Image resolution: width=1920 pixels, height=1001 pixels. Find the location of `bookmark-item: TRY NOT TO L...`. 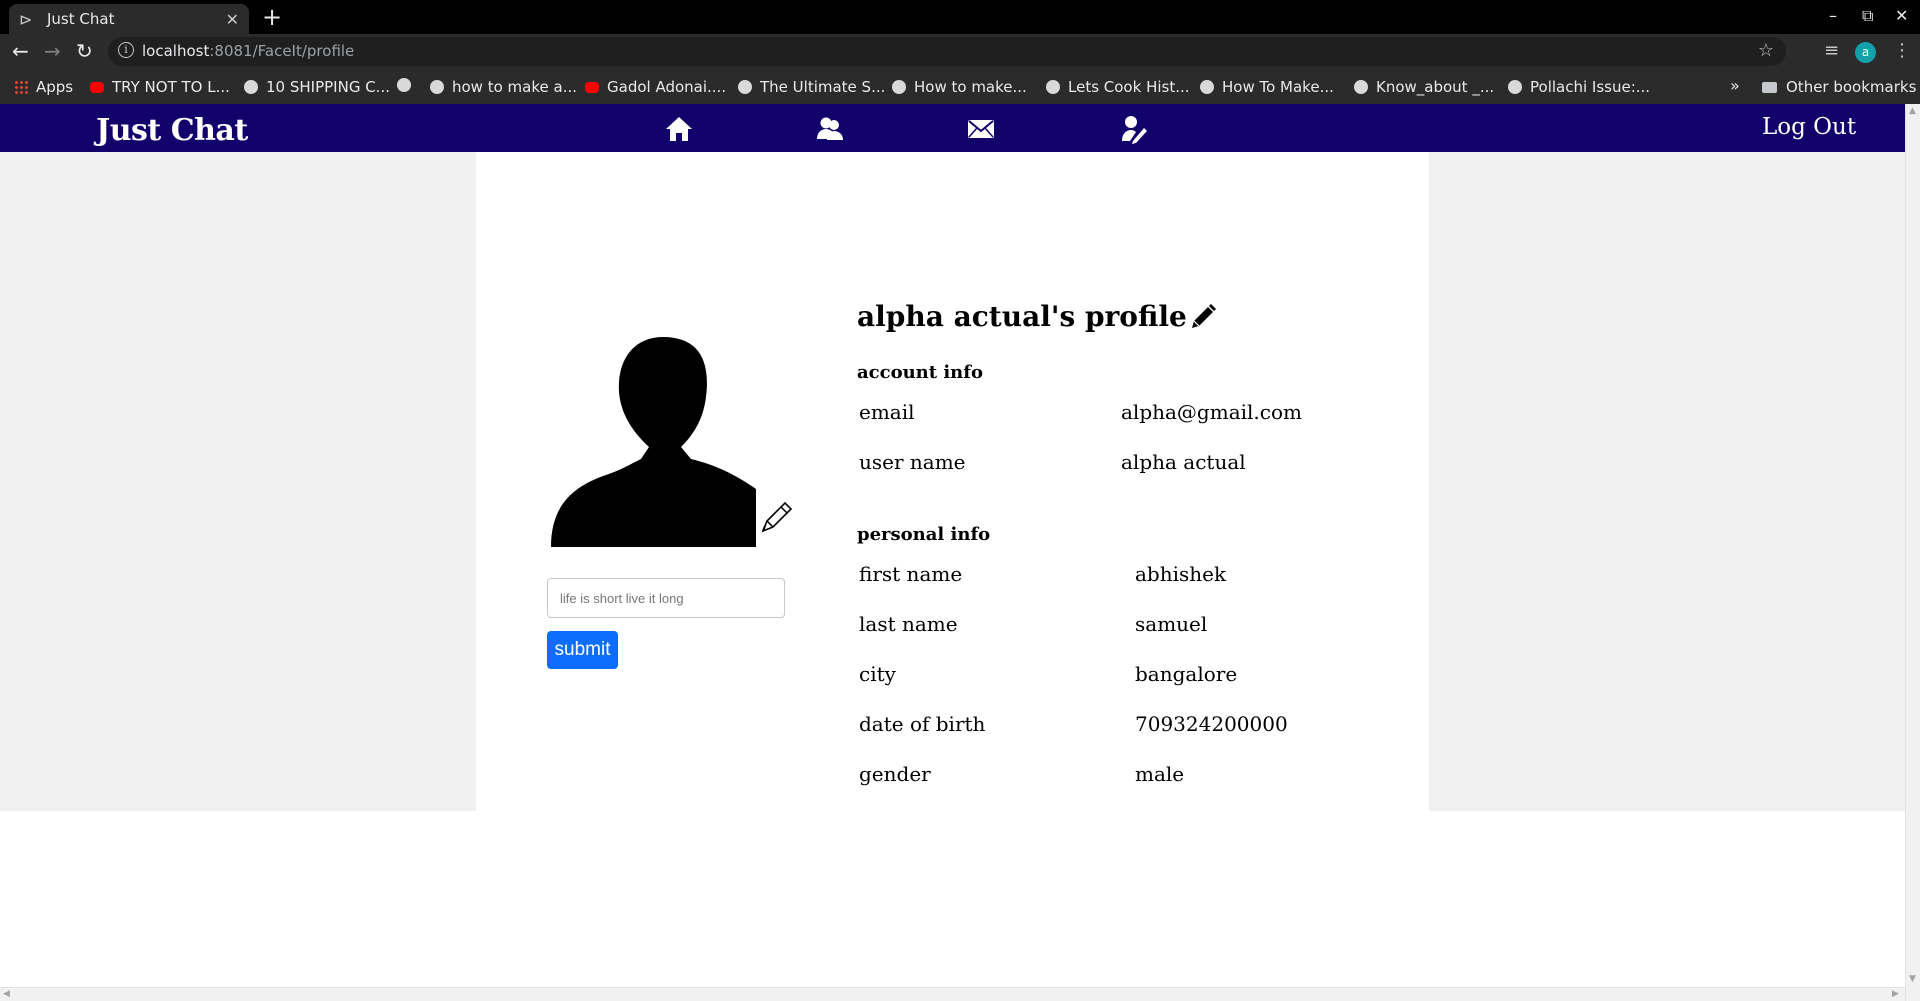

bookmark-item: TRY NOT TO L... is located at coordinates (160, 87).